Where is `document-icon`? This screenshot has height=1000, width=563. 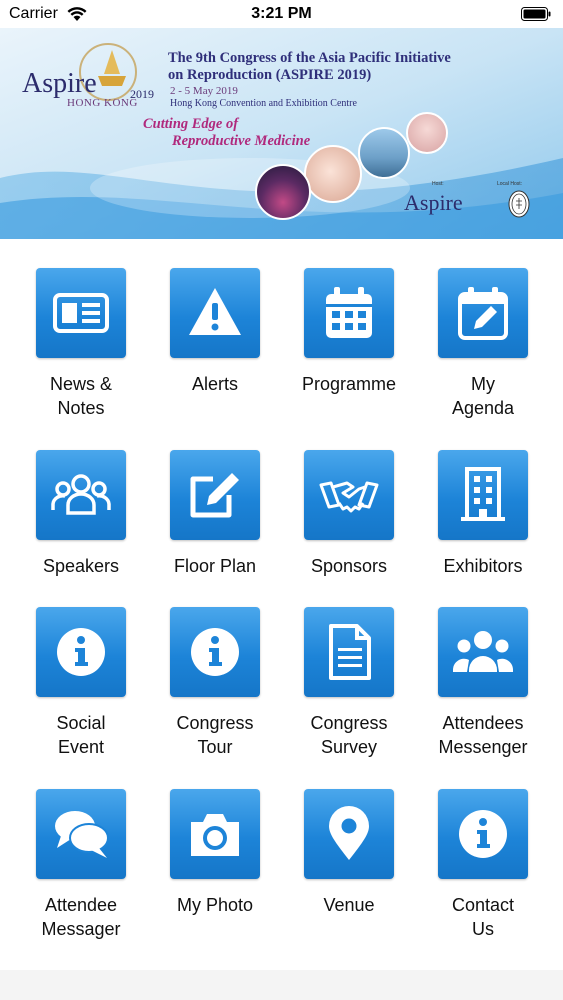
document-icon is located at coordinates (350, 652).